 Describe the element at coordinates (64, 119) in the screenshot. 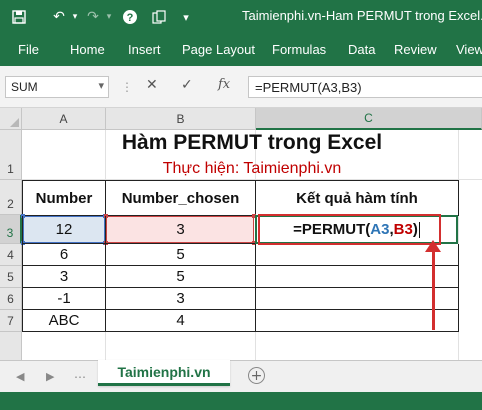

I see `column-header-a: A` at that location.